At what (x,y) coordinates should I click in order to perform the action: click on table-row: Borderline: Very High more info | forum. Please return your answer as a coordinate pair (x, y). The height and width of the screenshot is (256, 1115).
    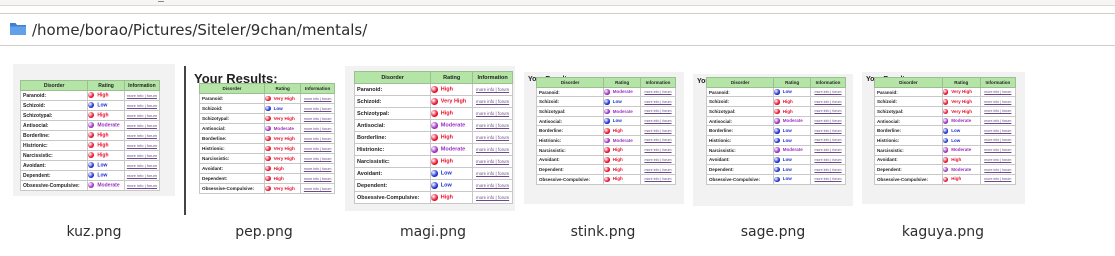
    Looking at the image, I should click on (267, 138).